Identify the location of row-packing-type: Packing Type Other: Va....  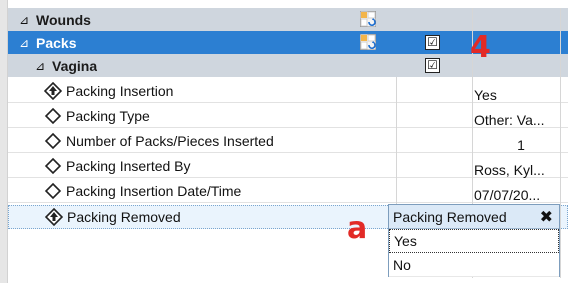
(288, 116).